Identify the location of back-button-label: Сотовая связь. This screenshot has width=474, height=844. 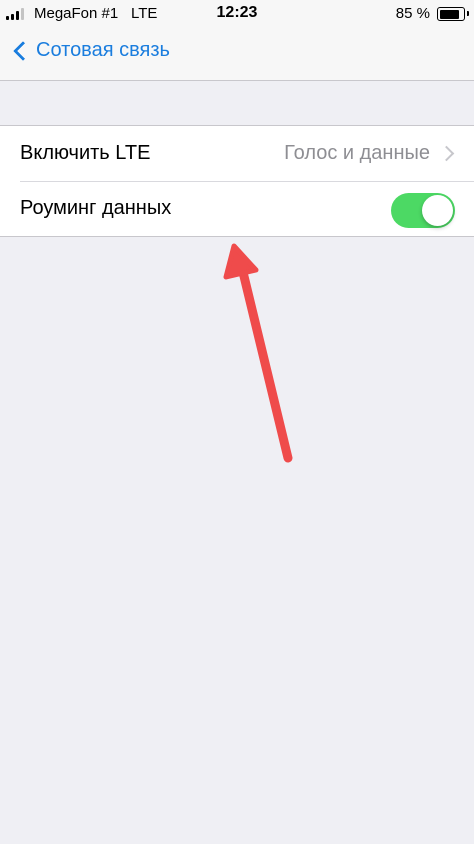
(103, 50).